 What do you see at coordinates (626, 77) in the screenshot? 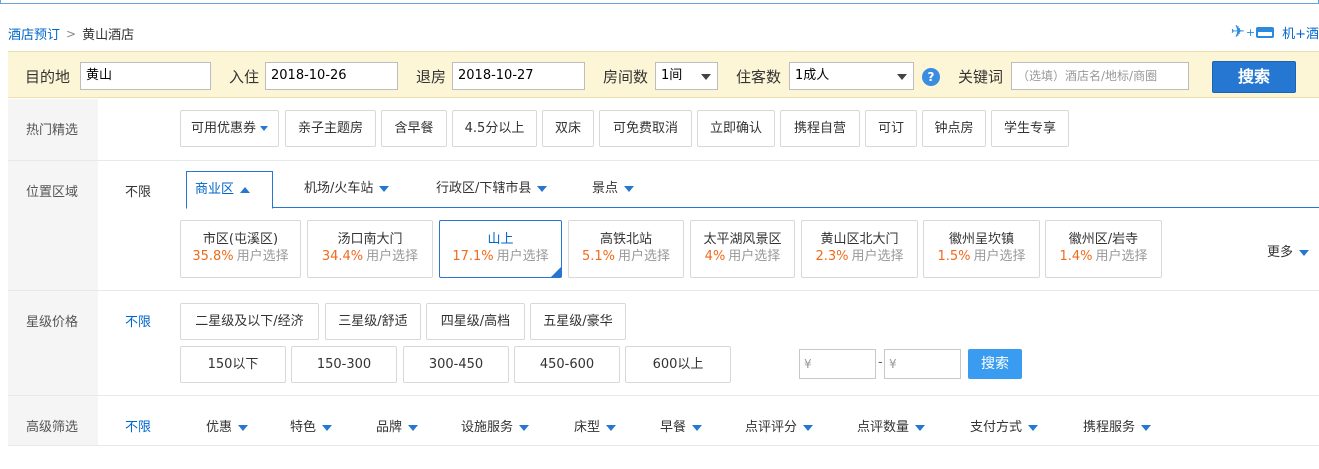
I see `rooms-label: 房间数` at bounding box center [626, 77].